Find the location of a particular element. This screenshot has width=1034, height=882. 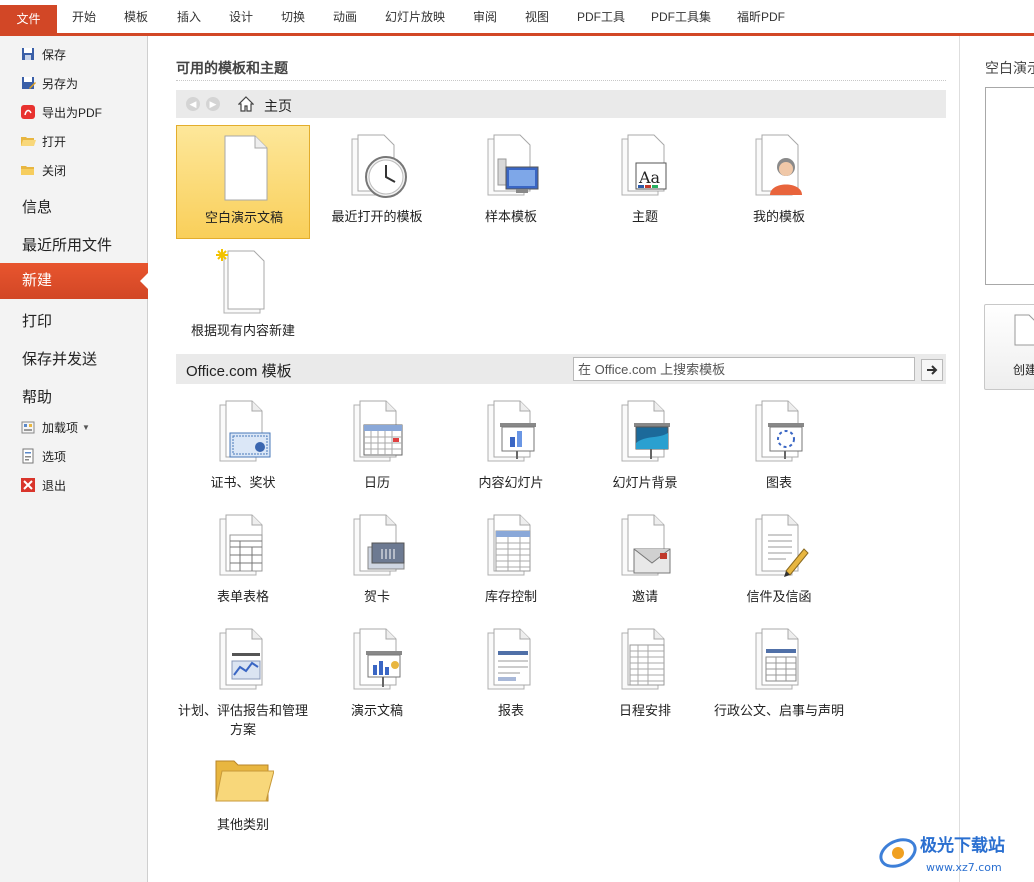

create-button: 创建 is located at coordinates (1009, 347).